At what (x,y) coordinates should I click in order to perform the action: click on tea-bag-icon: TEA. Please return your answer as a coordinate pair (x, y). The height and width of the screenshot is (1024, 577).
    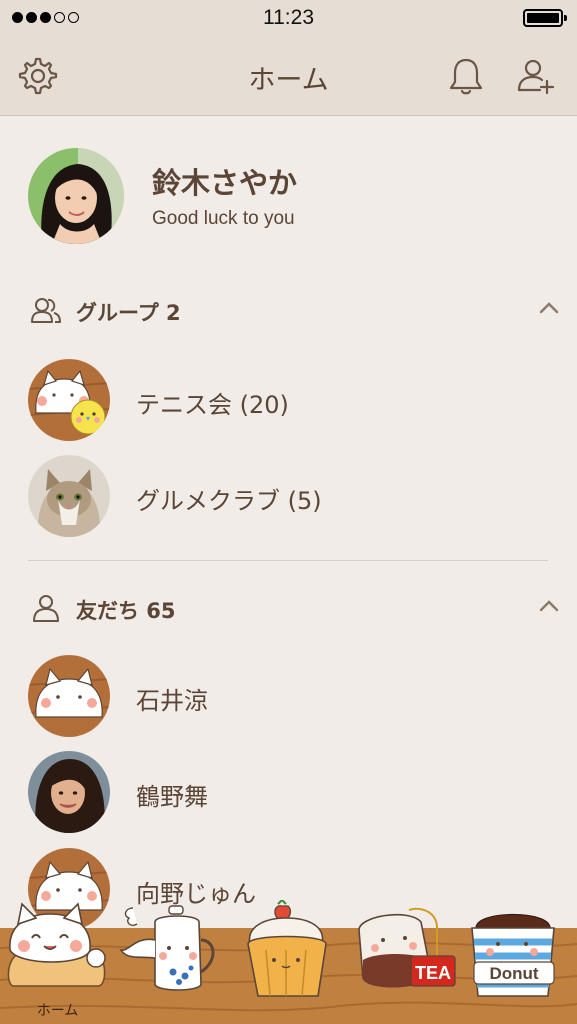
    Looking at the image, I should click on (407, 947).